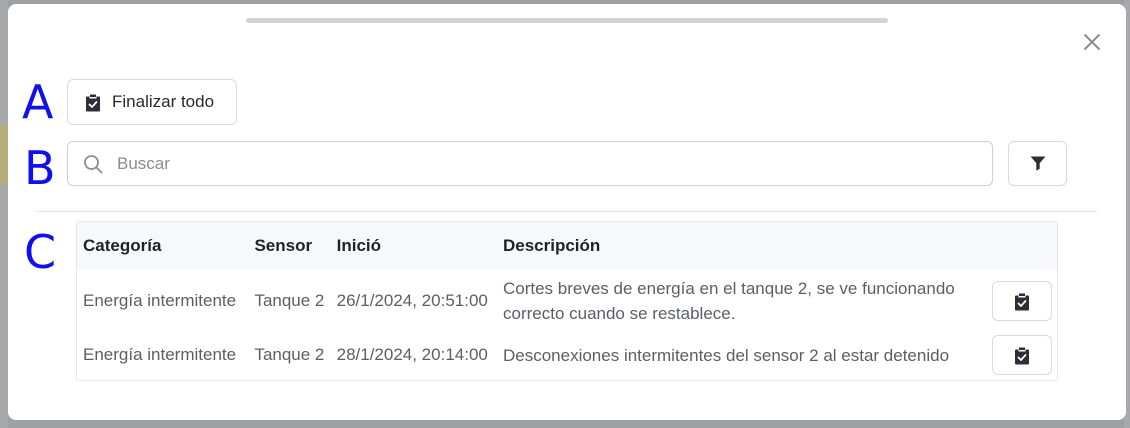 This screenshot has width=1130, height=428. I want to click on column-header-actions, so click(1018, 245).